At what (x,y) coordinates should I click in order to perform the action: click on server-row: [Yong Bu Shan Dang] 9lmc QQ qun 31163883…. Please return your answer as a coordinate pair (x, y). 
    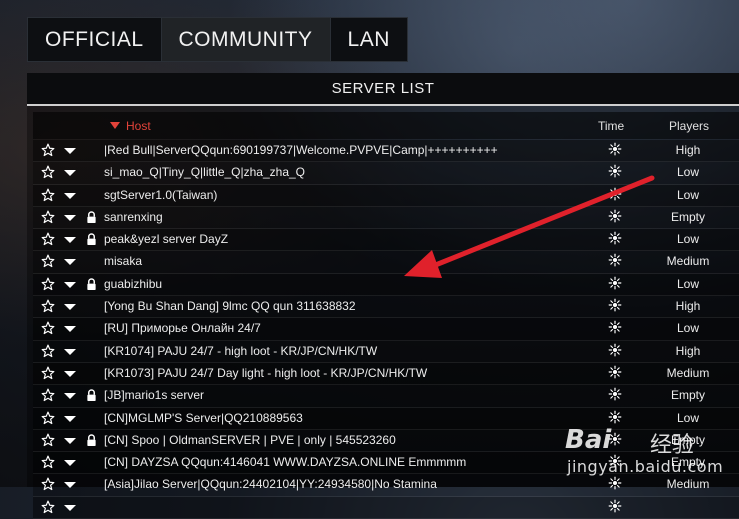
    Looking at the image, I should click on (386, 307).